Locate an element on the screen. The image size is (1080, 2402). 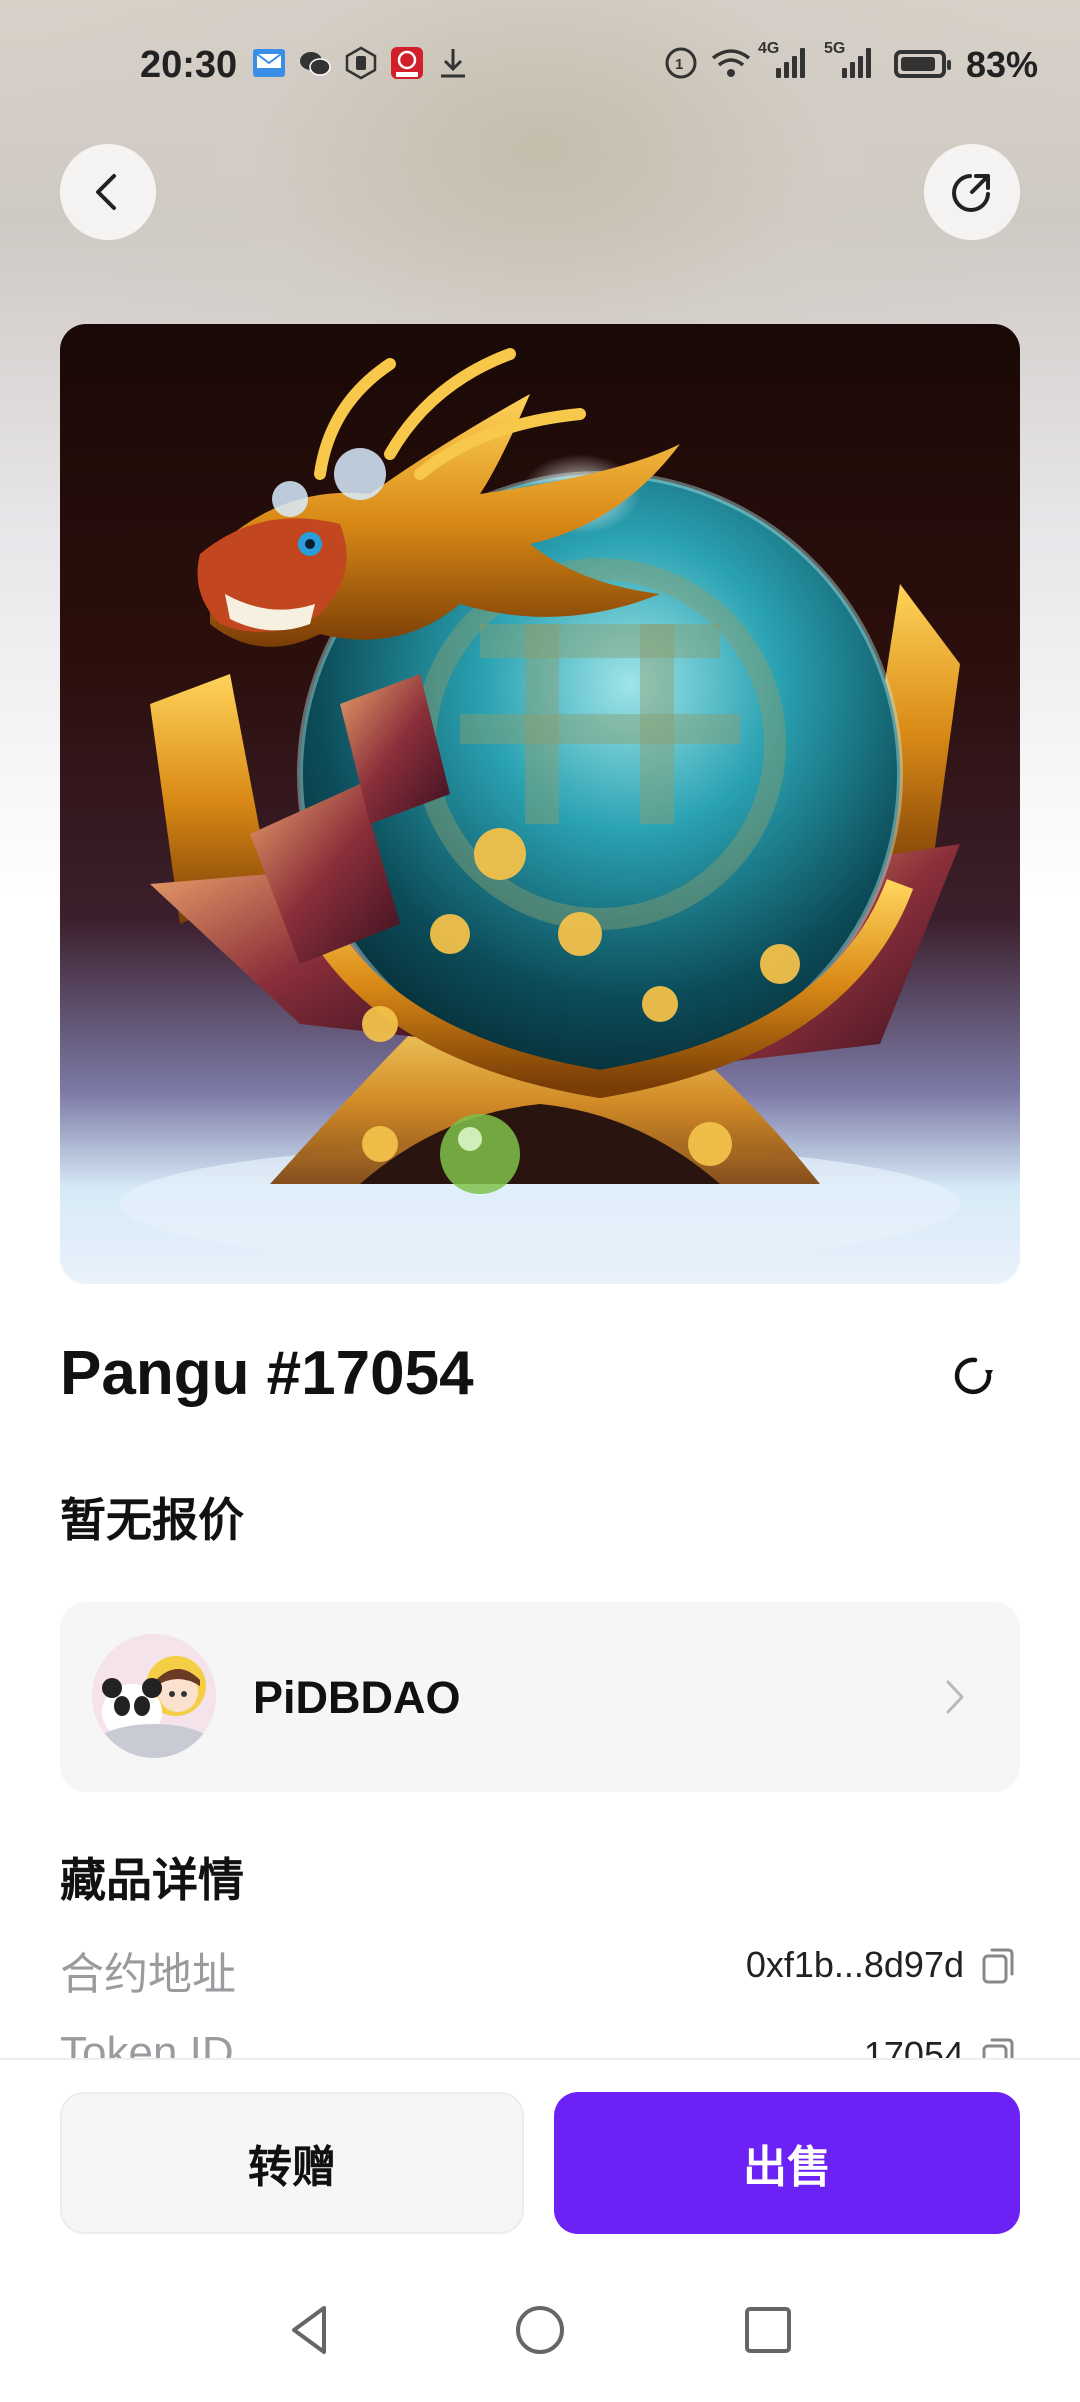
nft-title: Pangu #17054 is located at coordinates (267, 1373).